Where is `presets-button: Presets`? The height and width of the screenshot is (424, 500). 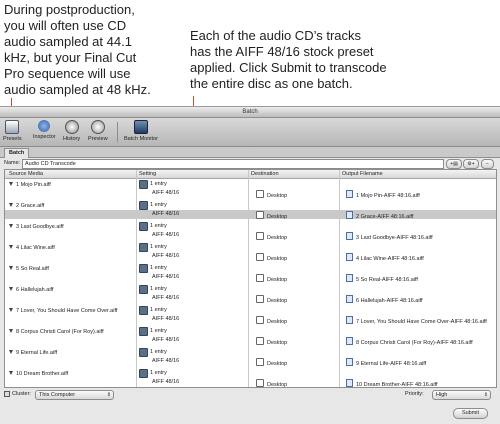 presets-button: Presets is located at coordinates (12, 131).